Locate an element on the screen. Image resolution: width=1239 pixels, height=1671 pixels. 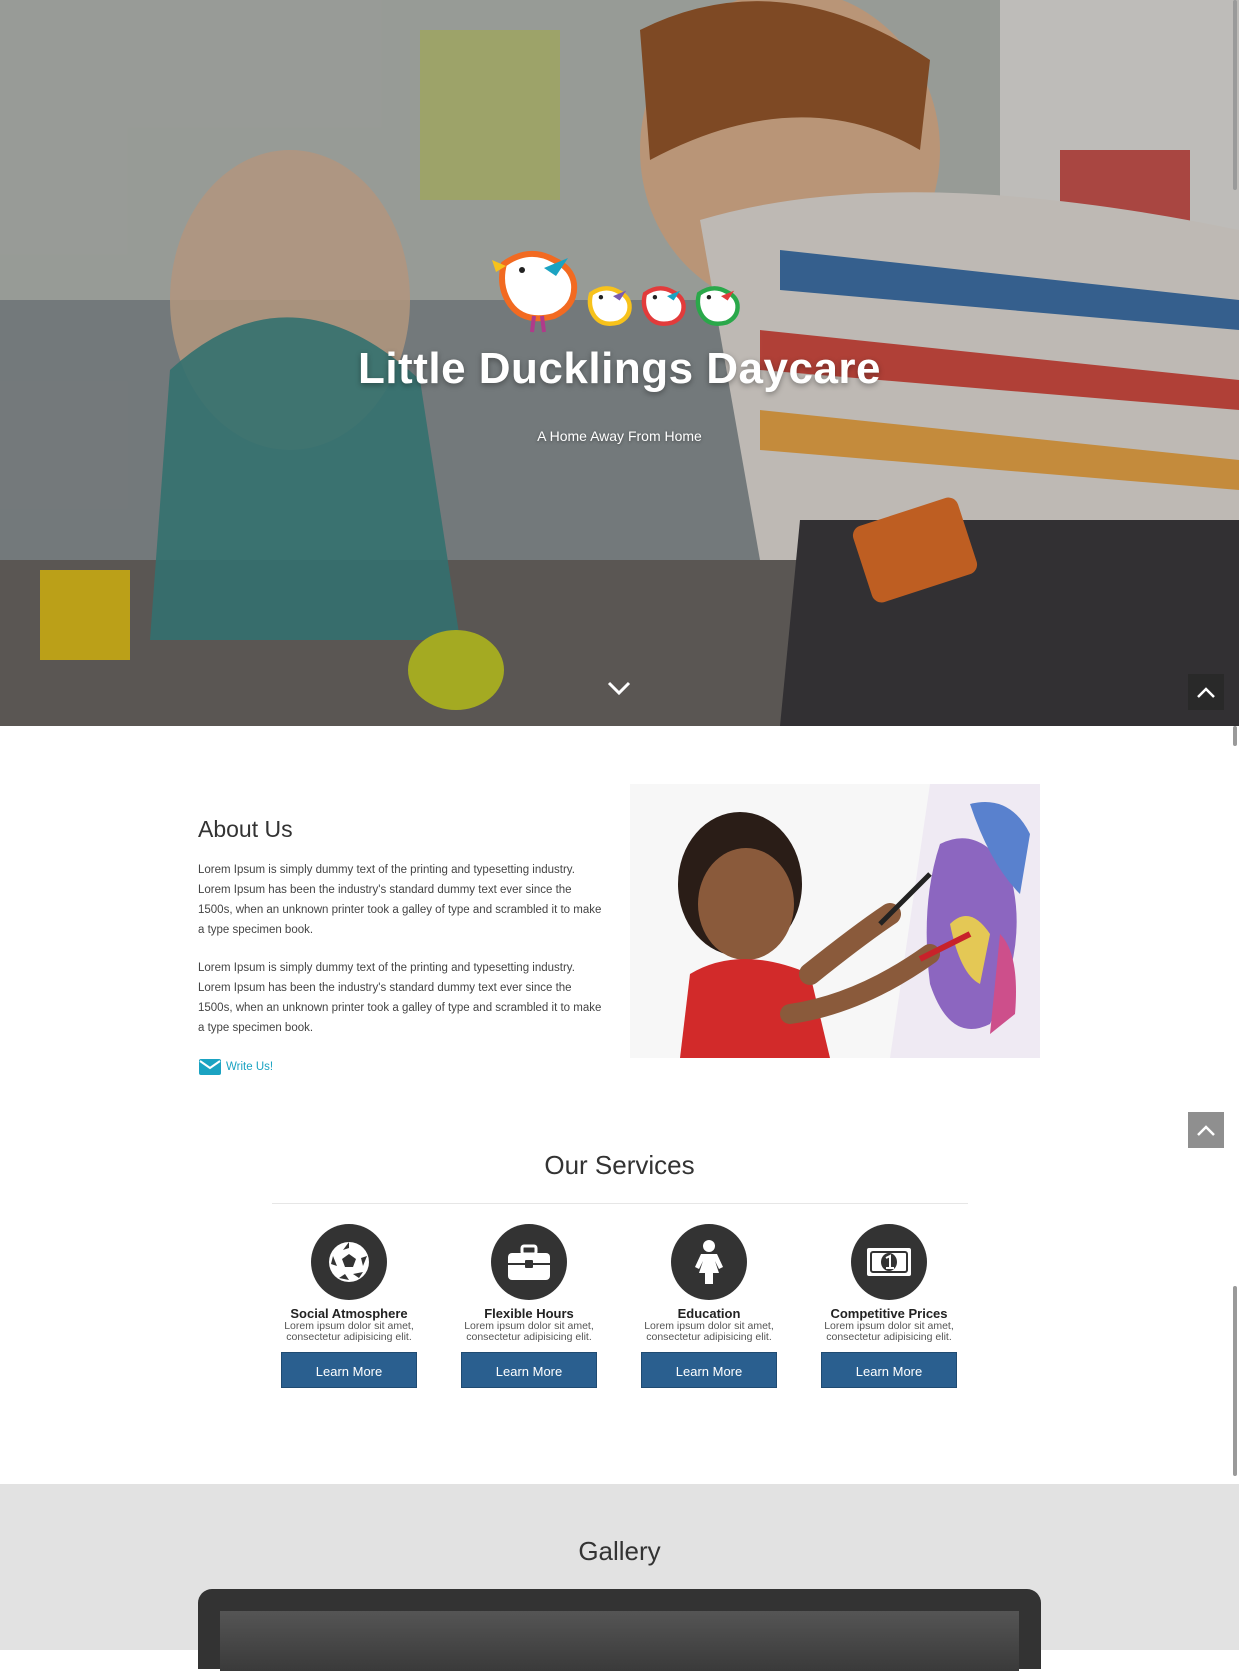
chevron-down-icon is located at coordinates (619, 688).